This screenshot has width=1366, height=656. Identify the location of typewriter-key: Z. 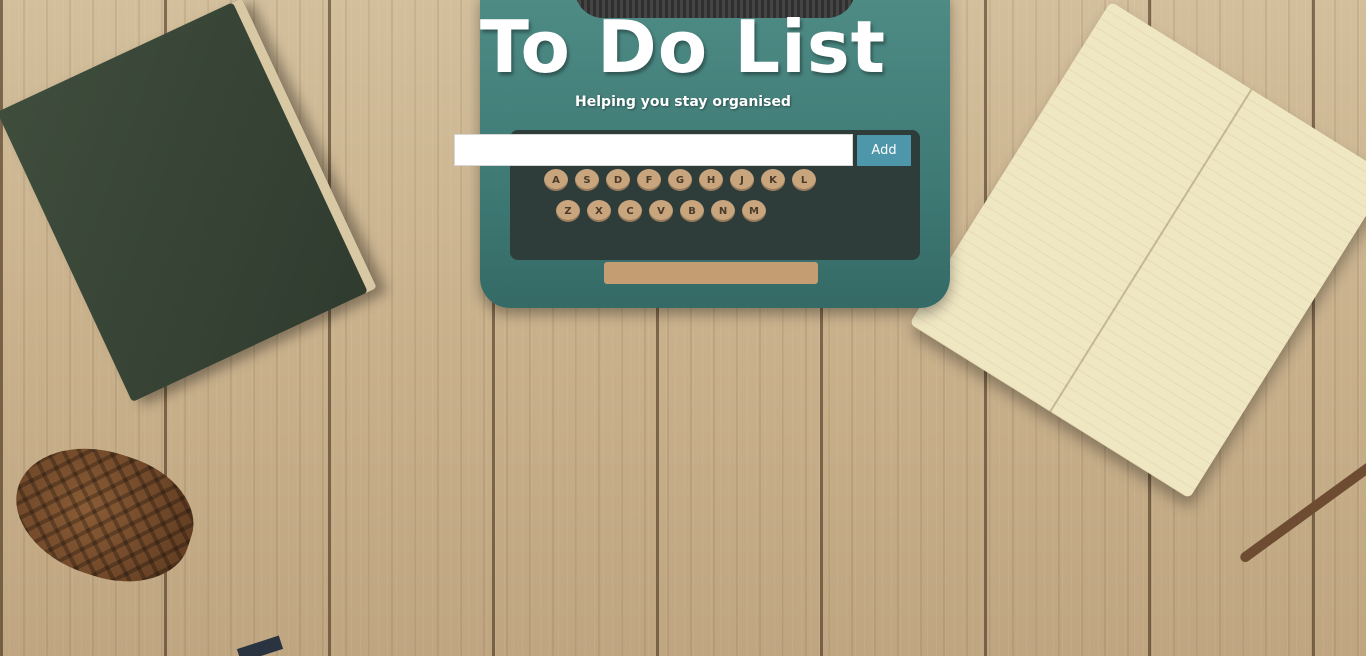
(568, 211).